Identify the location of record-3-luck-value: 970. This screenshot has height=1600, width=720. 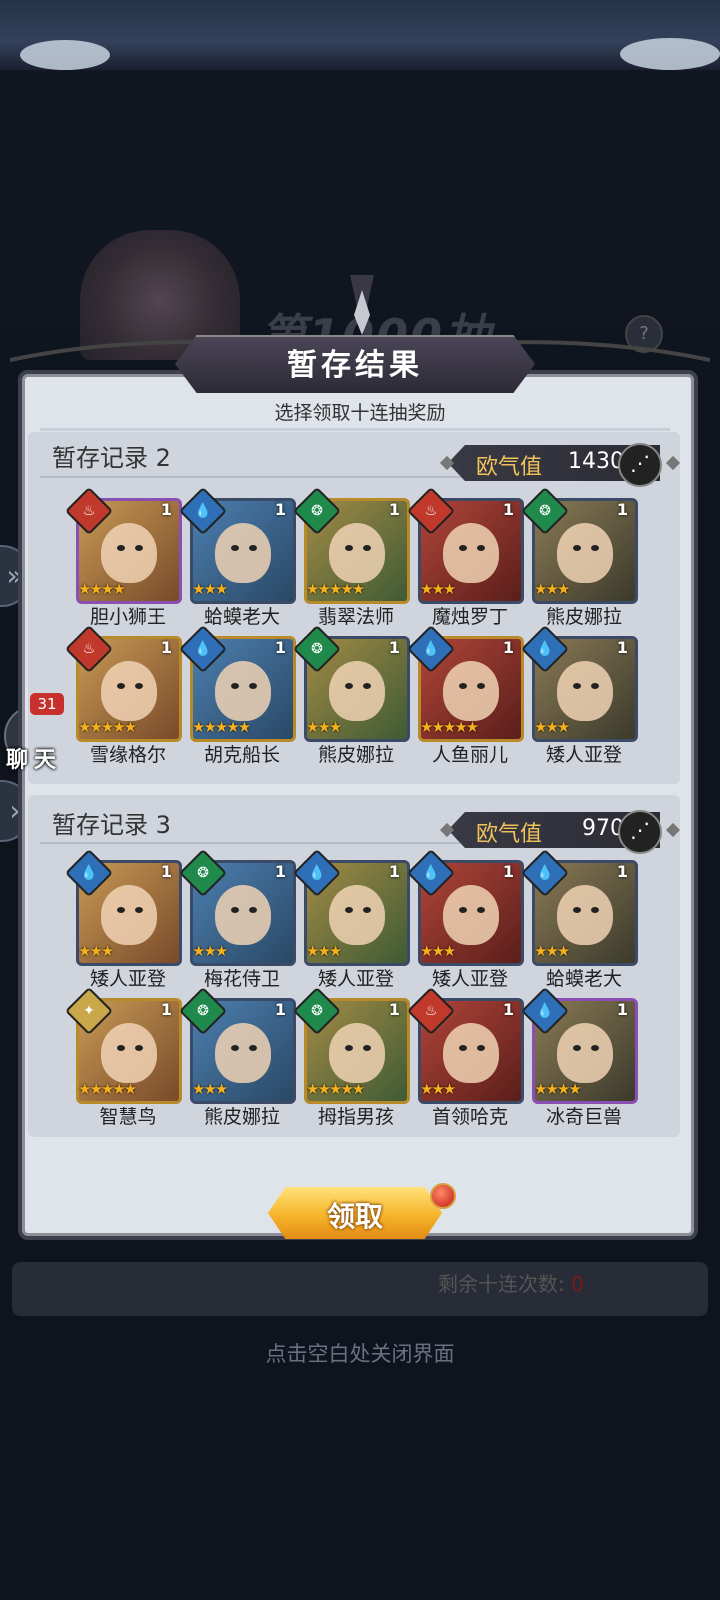
(603, 828).